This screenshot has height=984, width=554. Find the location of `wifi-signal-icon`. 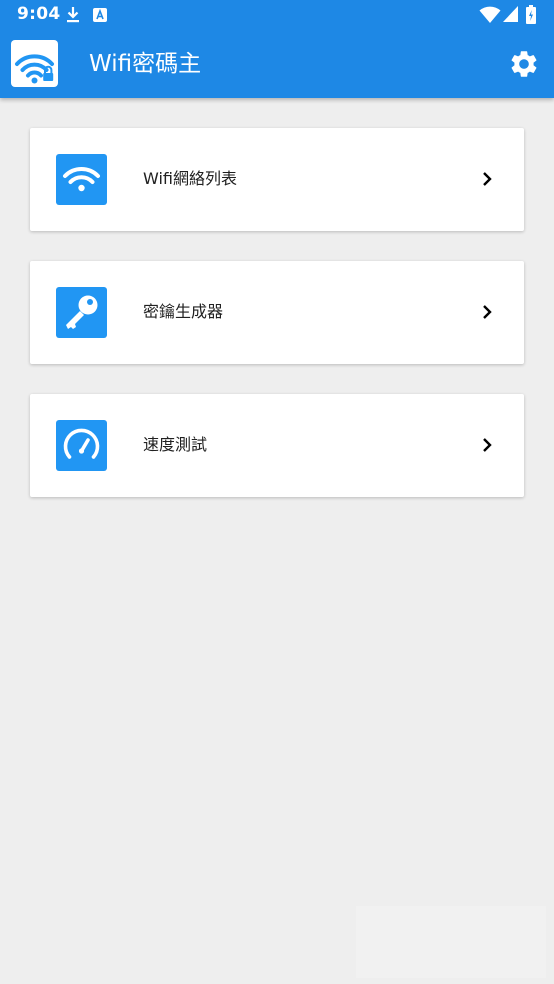

wifi-signal-icon is located at coordinates (490, 14).